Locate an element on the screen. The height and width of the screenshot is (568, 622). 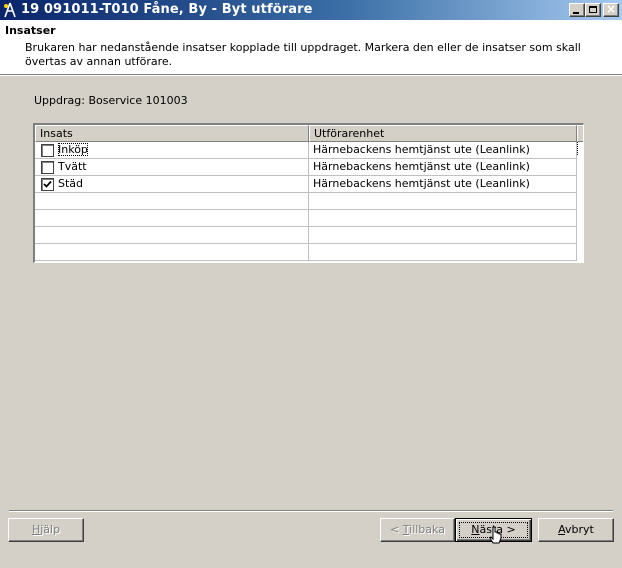
column-header-insats: Insats is located at coordinates (172, 133).